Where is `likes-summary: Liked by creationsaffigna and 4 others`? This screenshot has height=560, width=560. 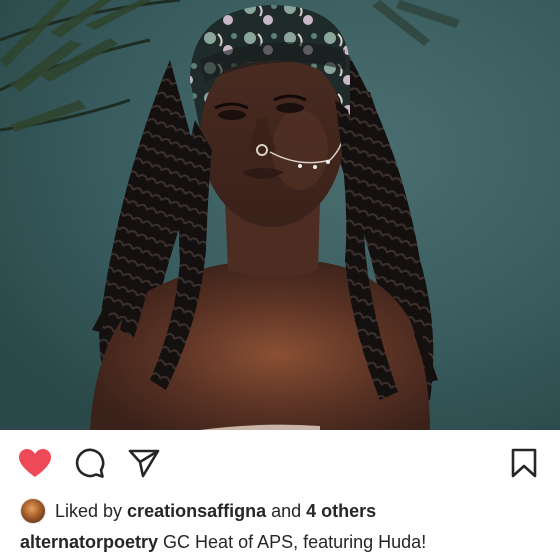 likes-summary: Liked by creationsaffigna and 4 others is located at coordinates (198, 511).